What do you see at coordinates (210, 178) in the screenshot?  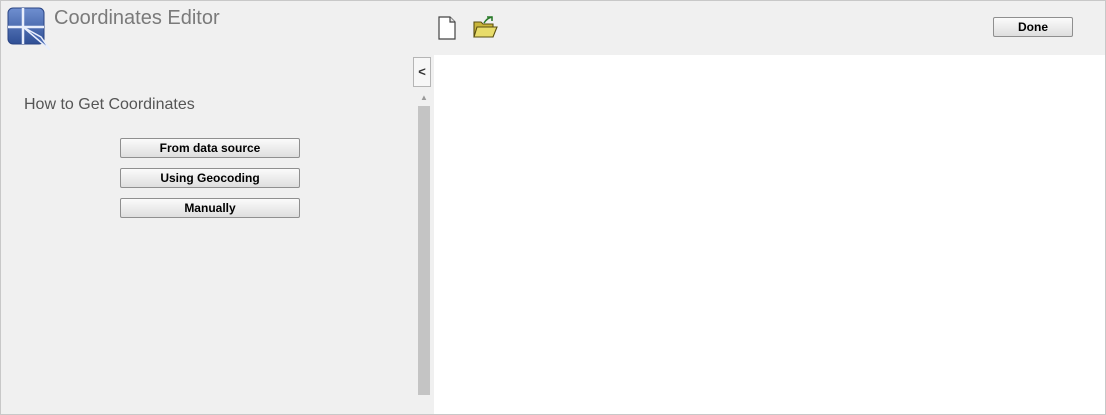 I see `using-geocoding-button: Using Geocoding` at bounding box center [210, 178].